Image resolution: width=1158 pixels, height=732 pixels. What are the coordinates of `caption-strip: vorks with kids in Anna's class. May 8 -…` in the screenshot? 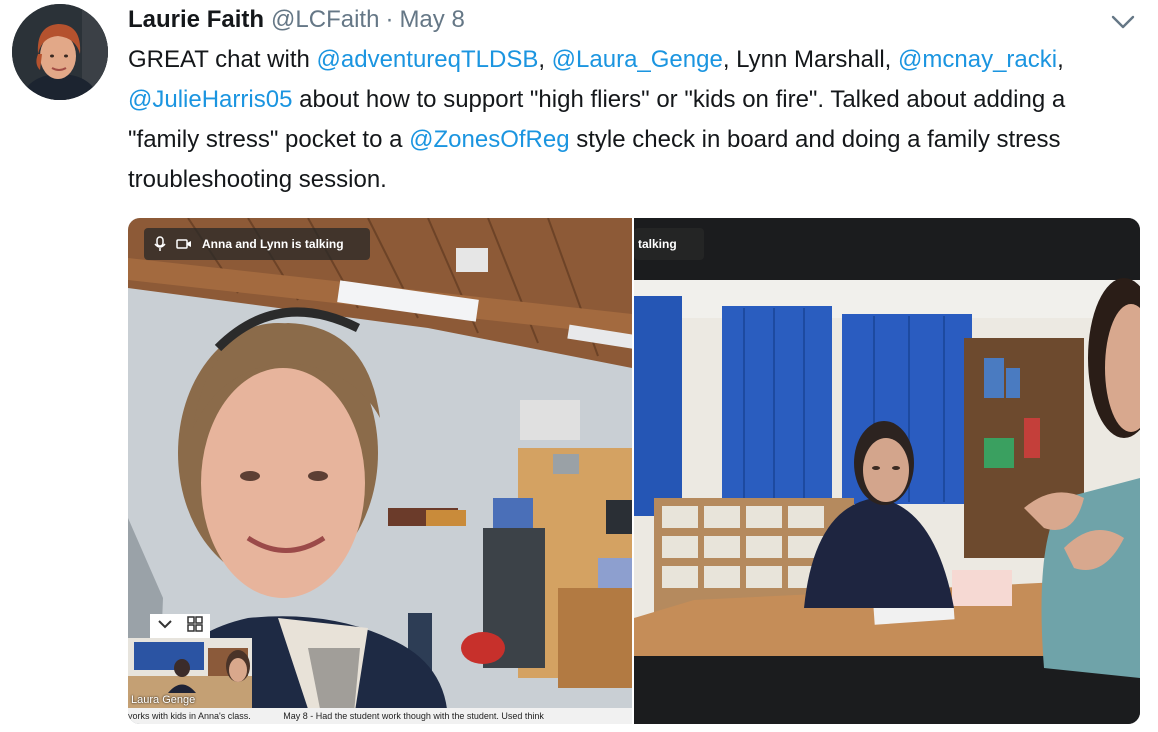 It's located at (380, 716).